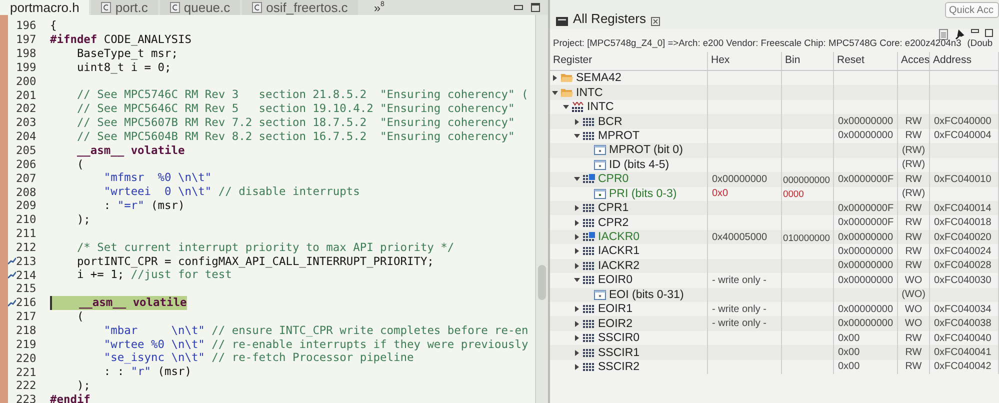 This screenshot has width=999, height=403. Describe the element at coordinates (27, 330) in the screenshot. I see `line-number: 218` at that location.